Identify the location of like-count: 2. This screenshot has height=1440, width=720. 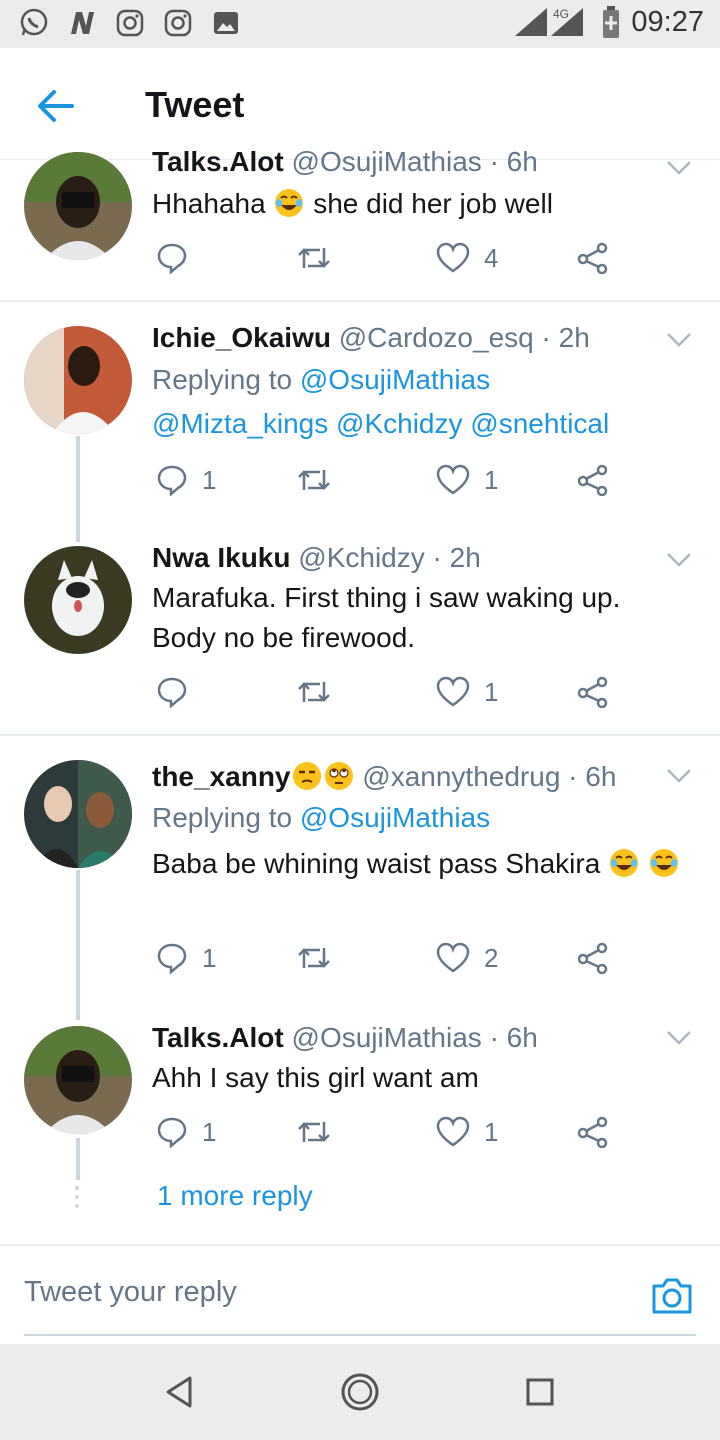
(491, 957).